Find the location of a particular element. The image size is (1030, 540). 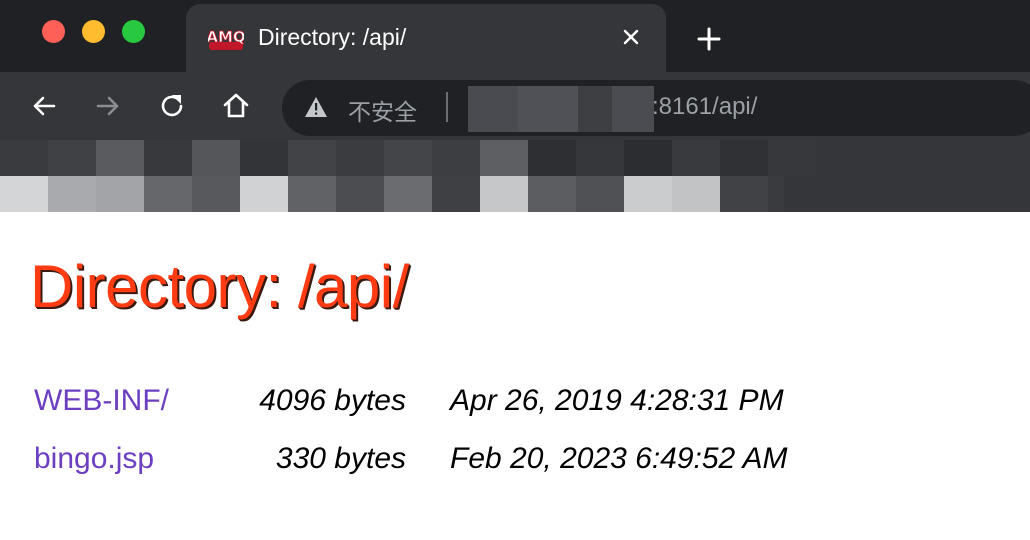

file-link: bingo.jsp is located at coordinates (94, 459).